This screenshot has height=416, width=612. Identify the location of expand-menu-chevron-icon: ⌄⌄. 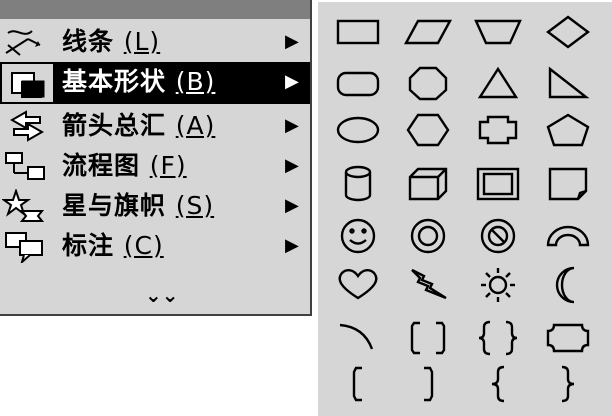
(162, 295).